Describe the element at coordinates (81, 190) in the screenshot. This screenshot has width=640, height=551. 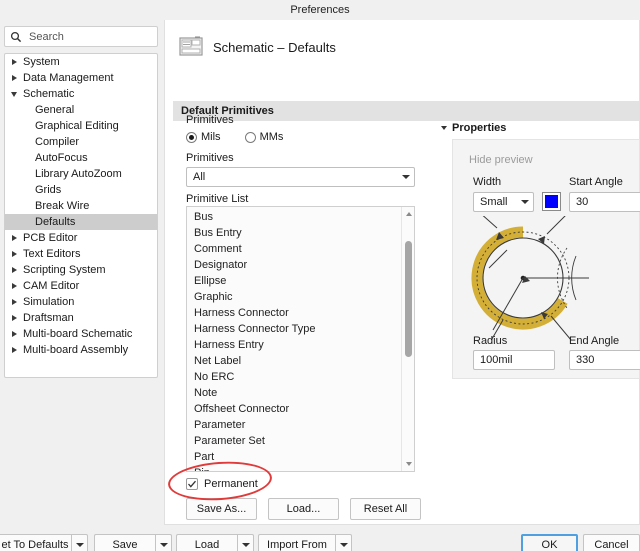
I see `sidebar-item-grids: Grids` at that location.